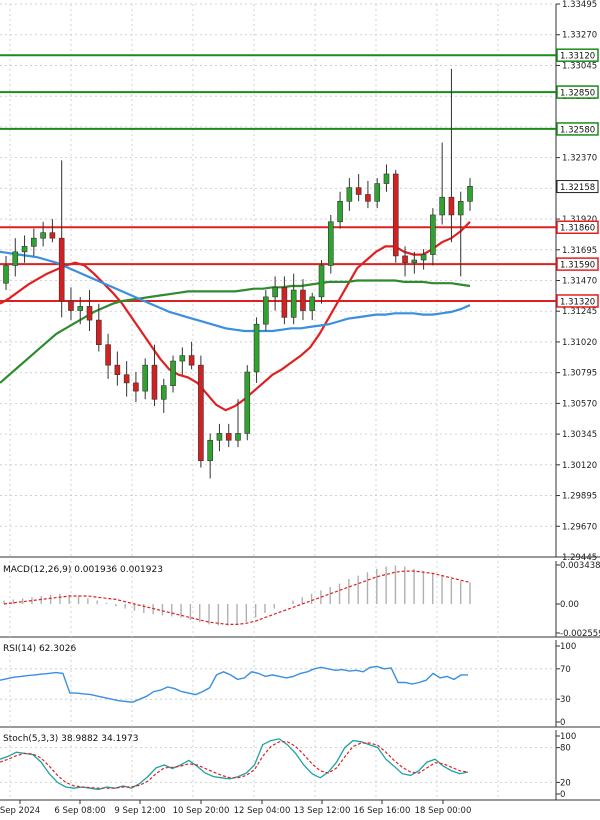 The width and height of the screenshot is (600, 820). I want to click on level-label-1: 1.32850, so click(577, 94).